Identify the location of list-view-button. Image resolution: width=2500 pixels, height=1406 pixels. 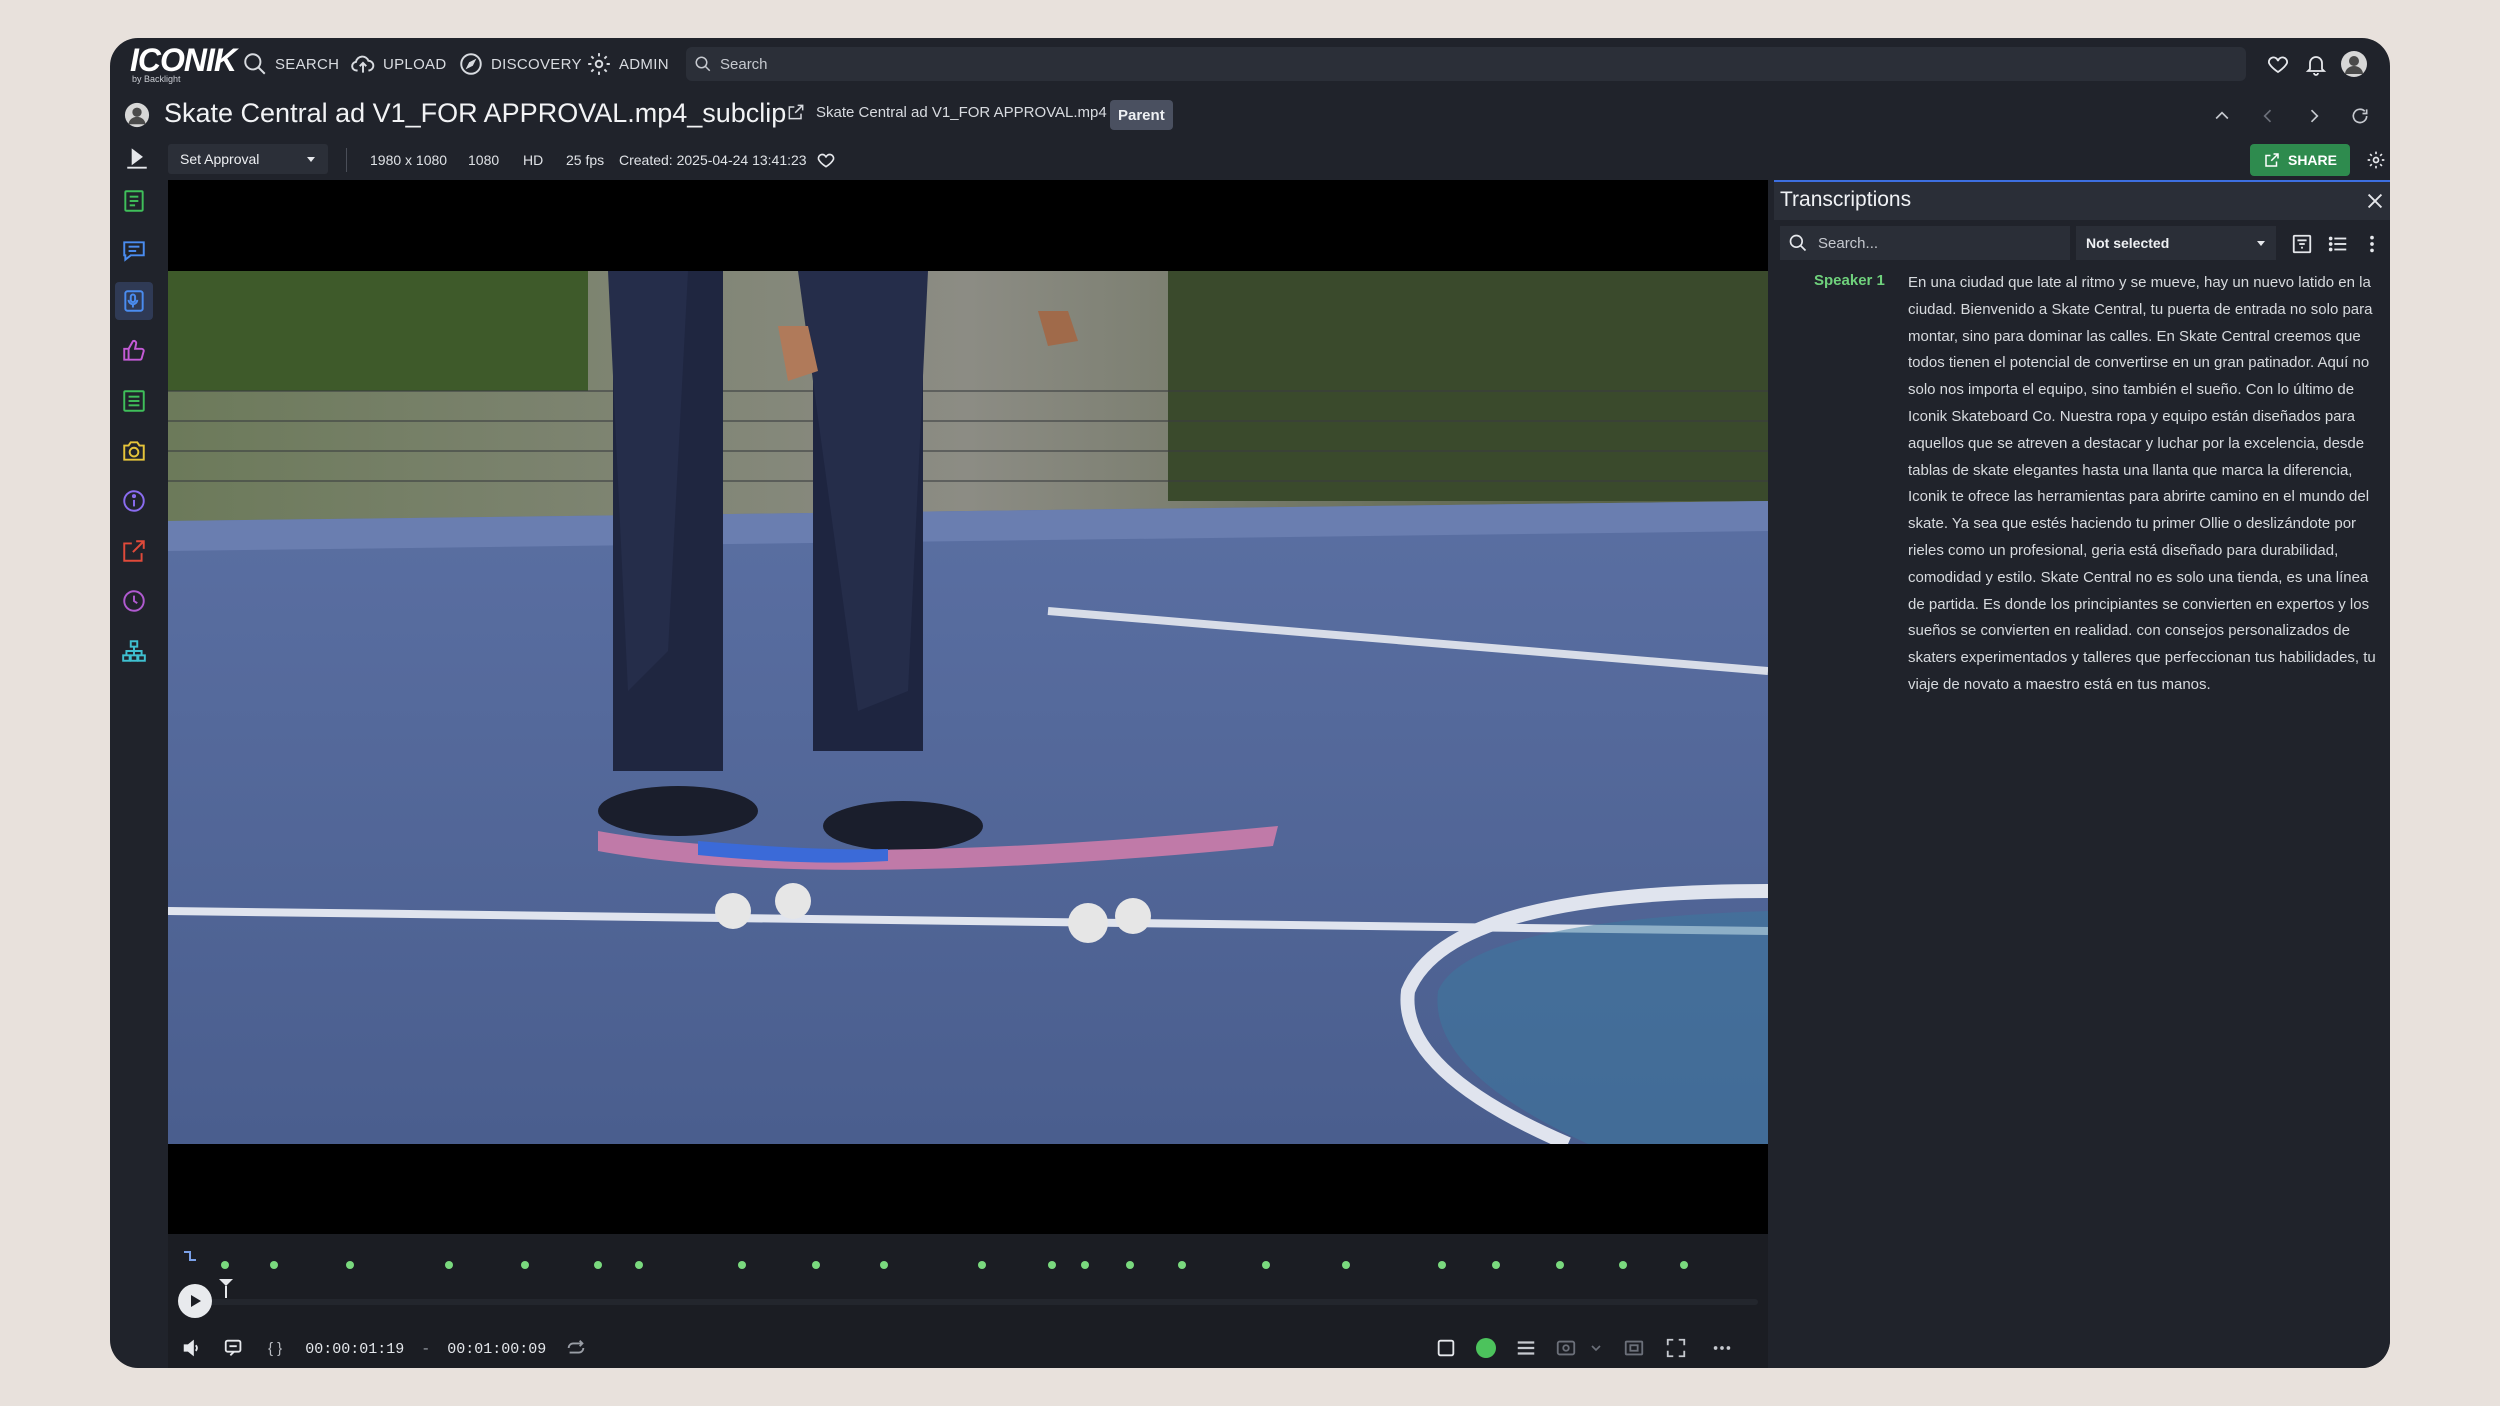
(2338, 244).